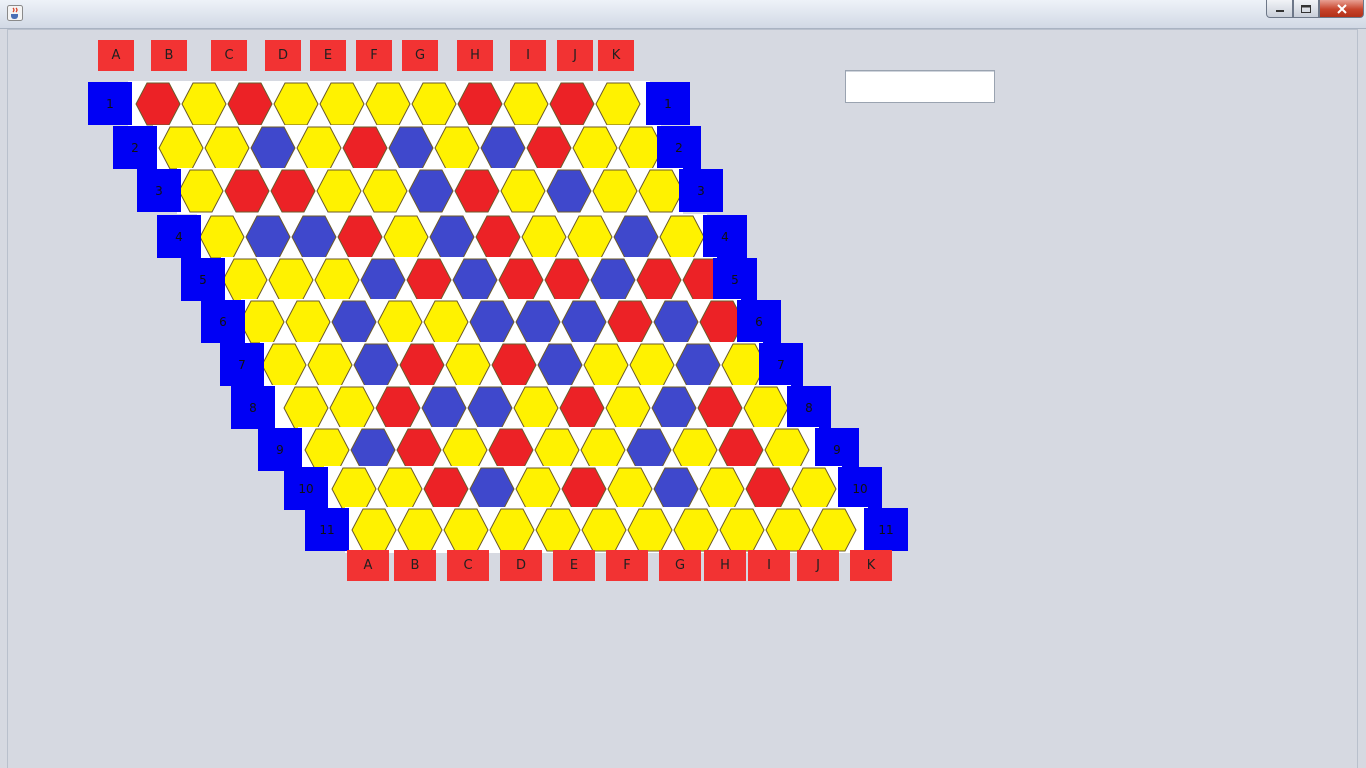 Image resolution: width=1366 pixels, height=768 pixels. What do you see at coordinates (720, 408) in the screenshot?
I see `hex-cell-J8` at bounding box center [720, 408].